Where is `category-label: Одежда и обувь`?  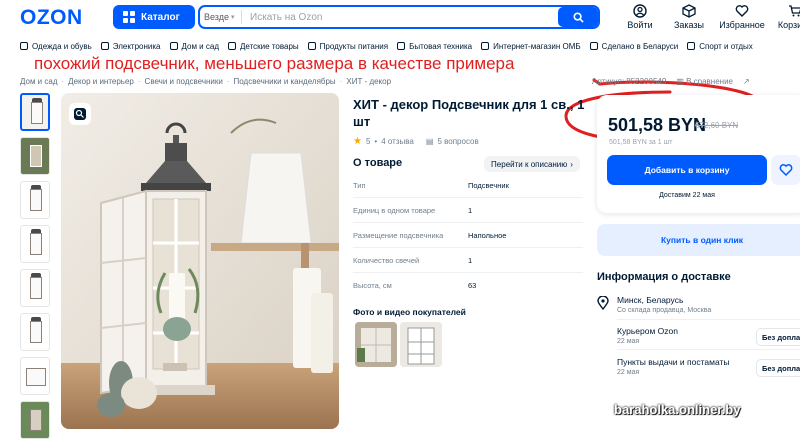 category-label: Одежда и обувь is located at coordinates (62, 46).